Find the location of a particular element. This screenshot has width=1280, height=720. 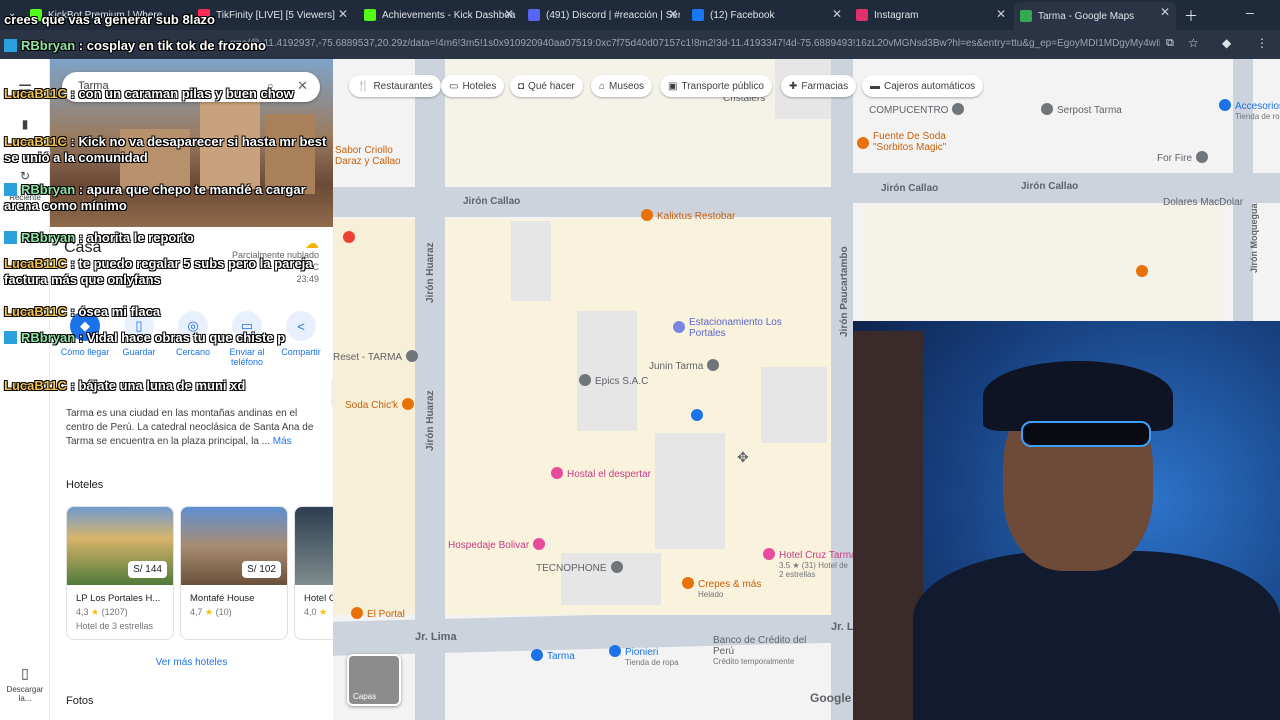

tab-instagram: Instagram ✕ is located at coordinates (932, 15).